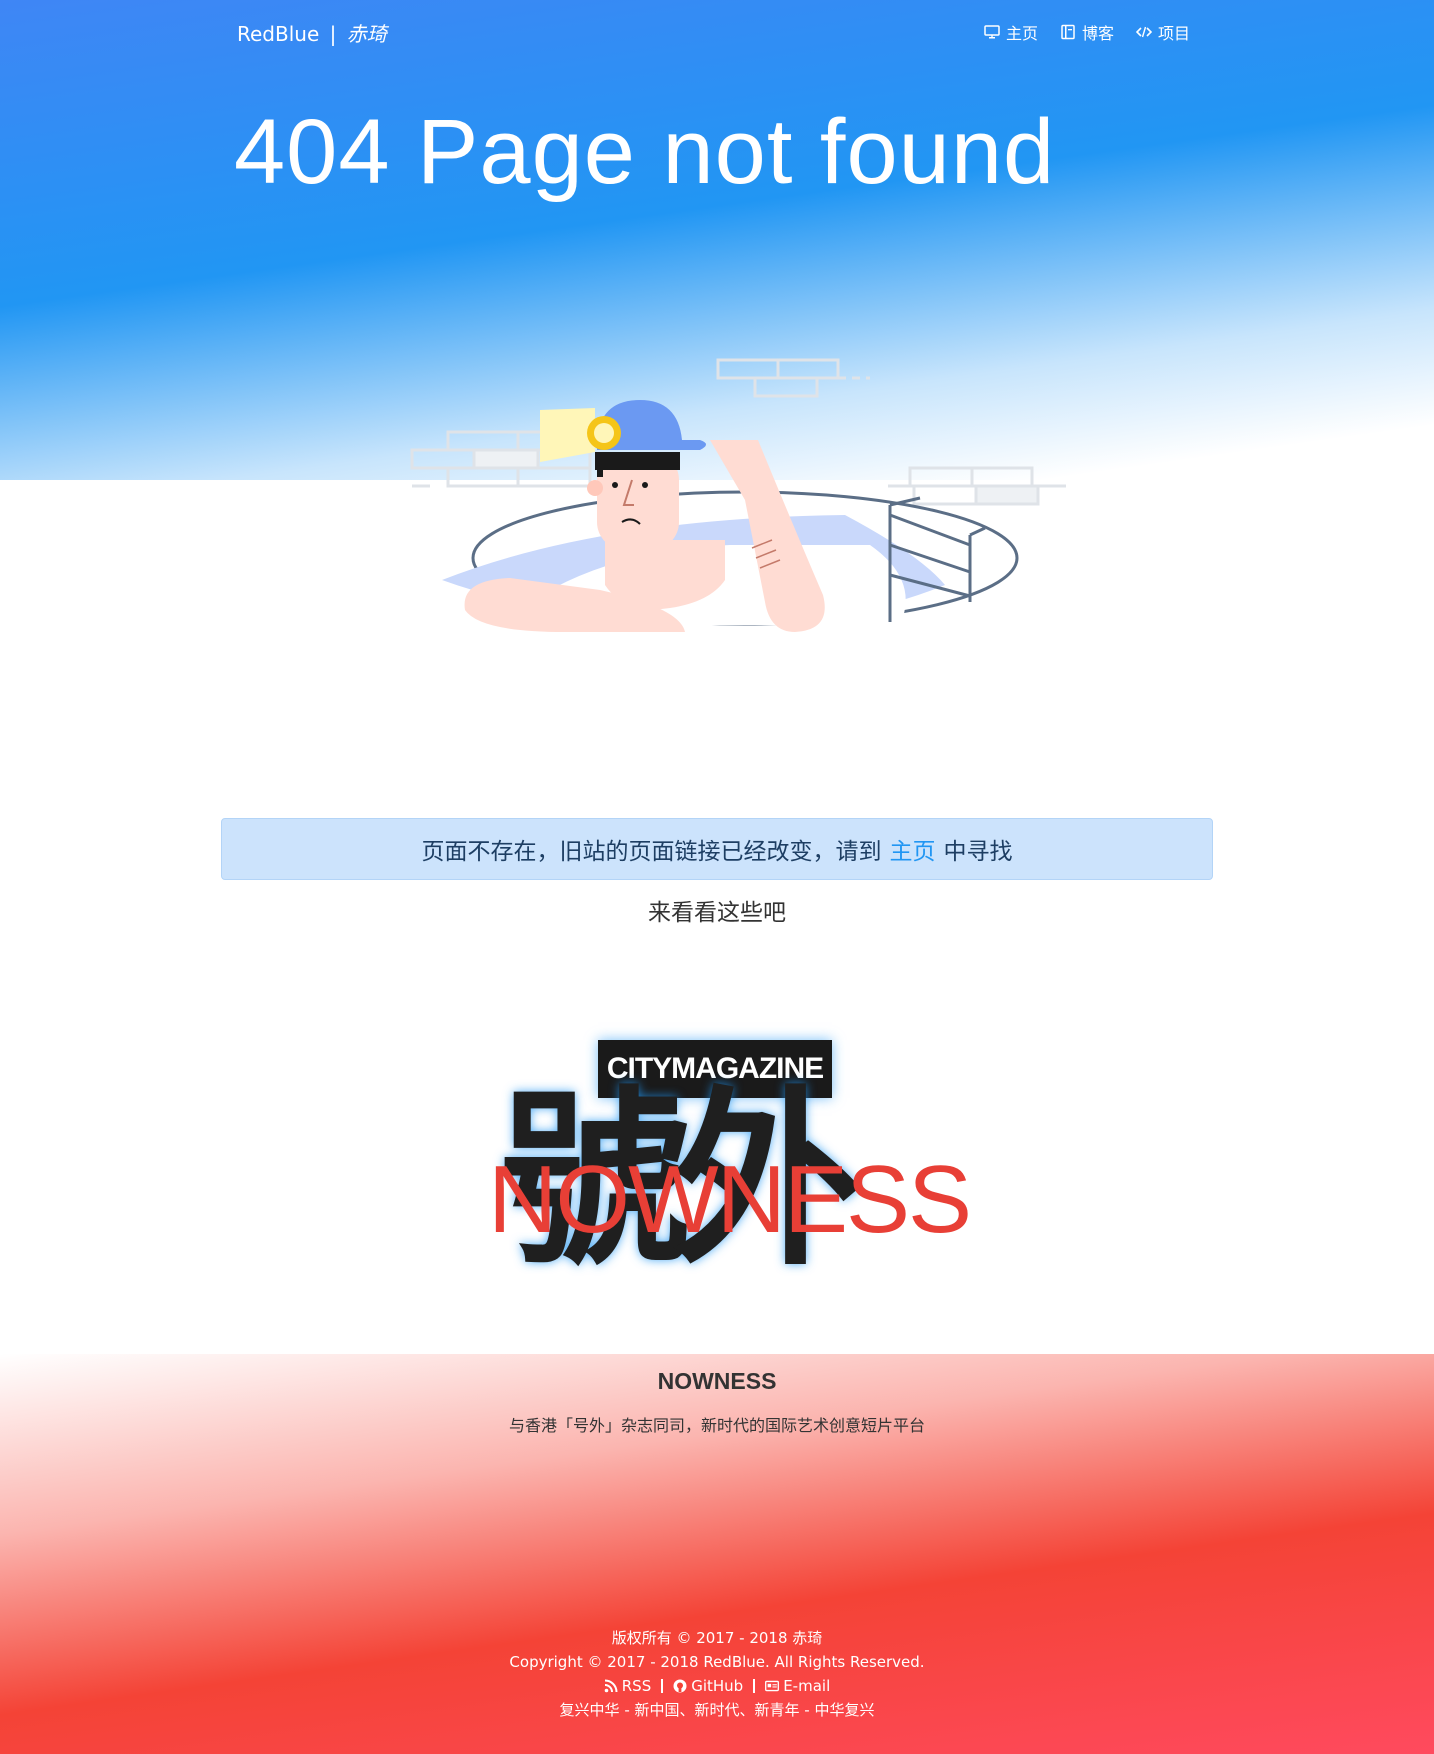  Describe the element at coordinates (730, 1199) in the screenshot. I see `logo-overlay-text: NOWNESS` at that location.